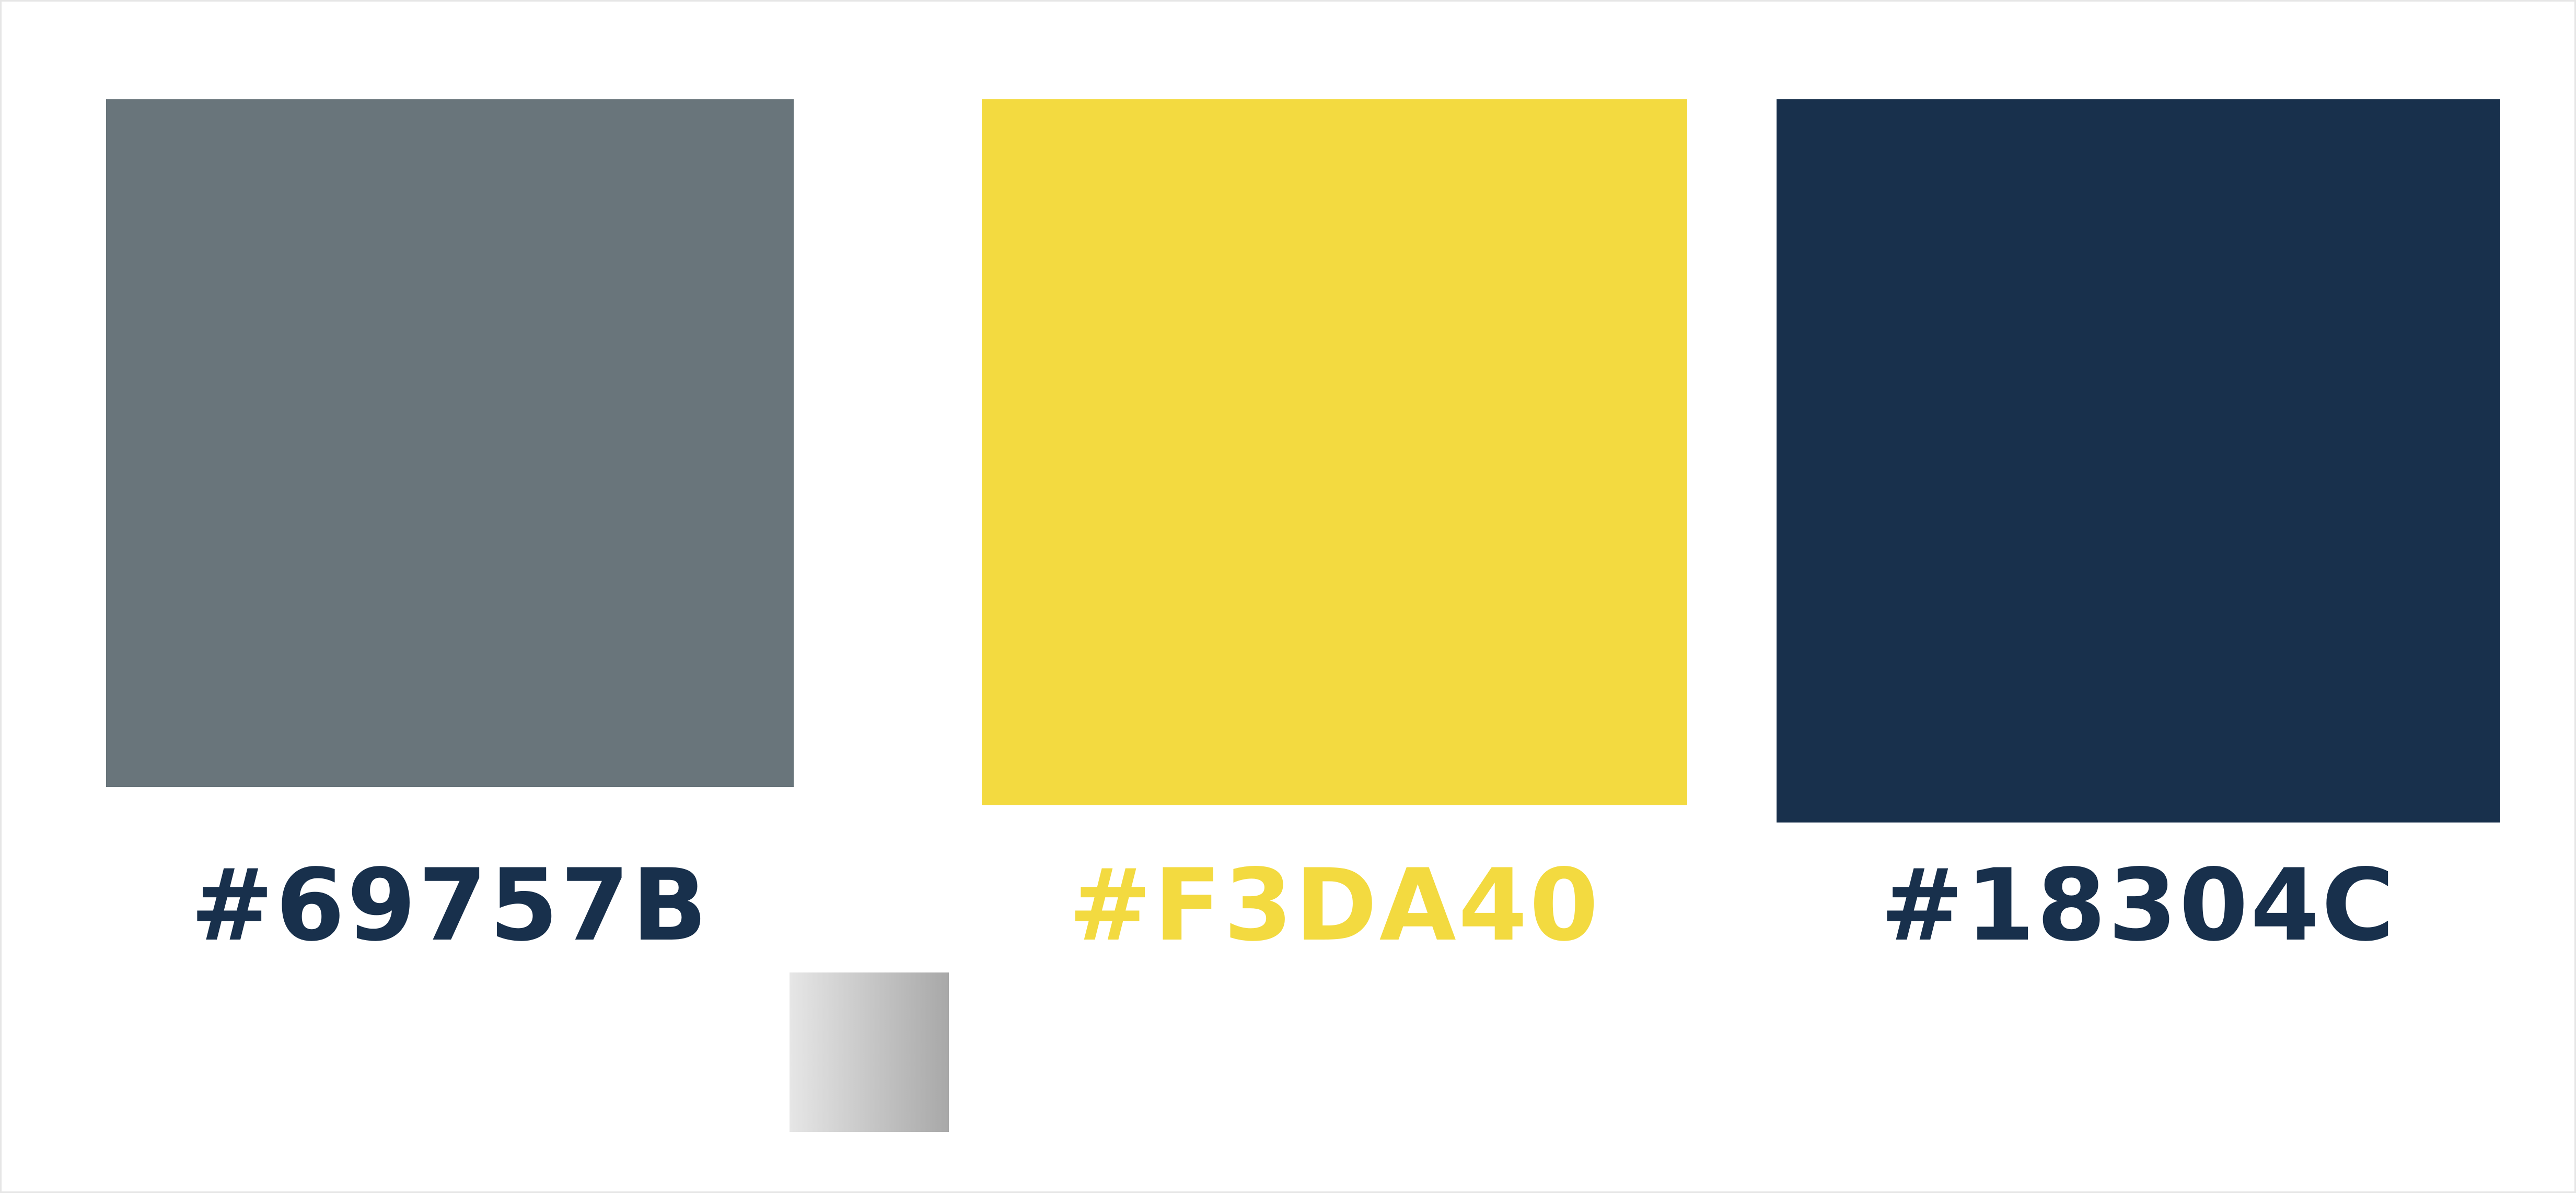 The image size is (2576, 1193). I want to click on hex-label-yellow: #F3DA40, so click(1334, 905).